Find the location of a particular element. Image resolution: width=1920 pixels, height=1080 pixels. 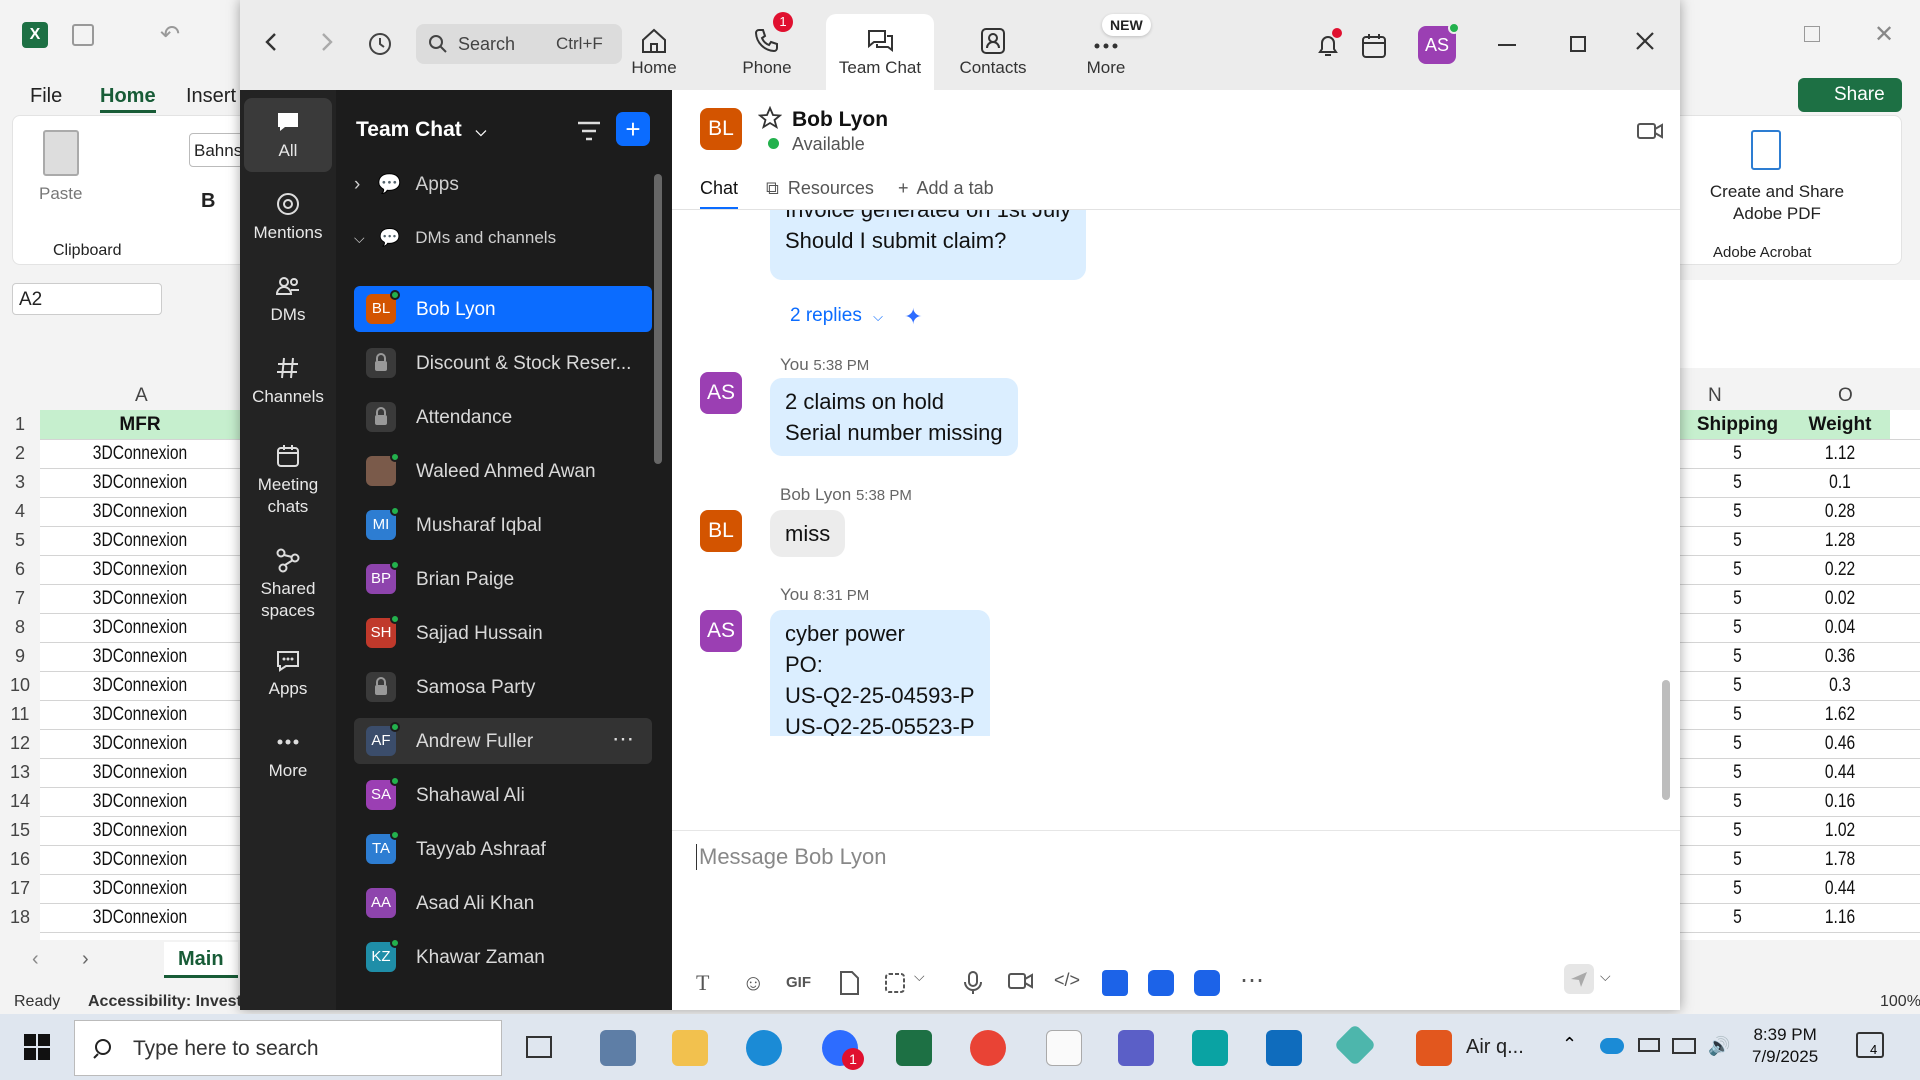

row-header: 15 is located at coordinates (20, 830).